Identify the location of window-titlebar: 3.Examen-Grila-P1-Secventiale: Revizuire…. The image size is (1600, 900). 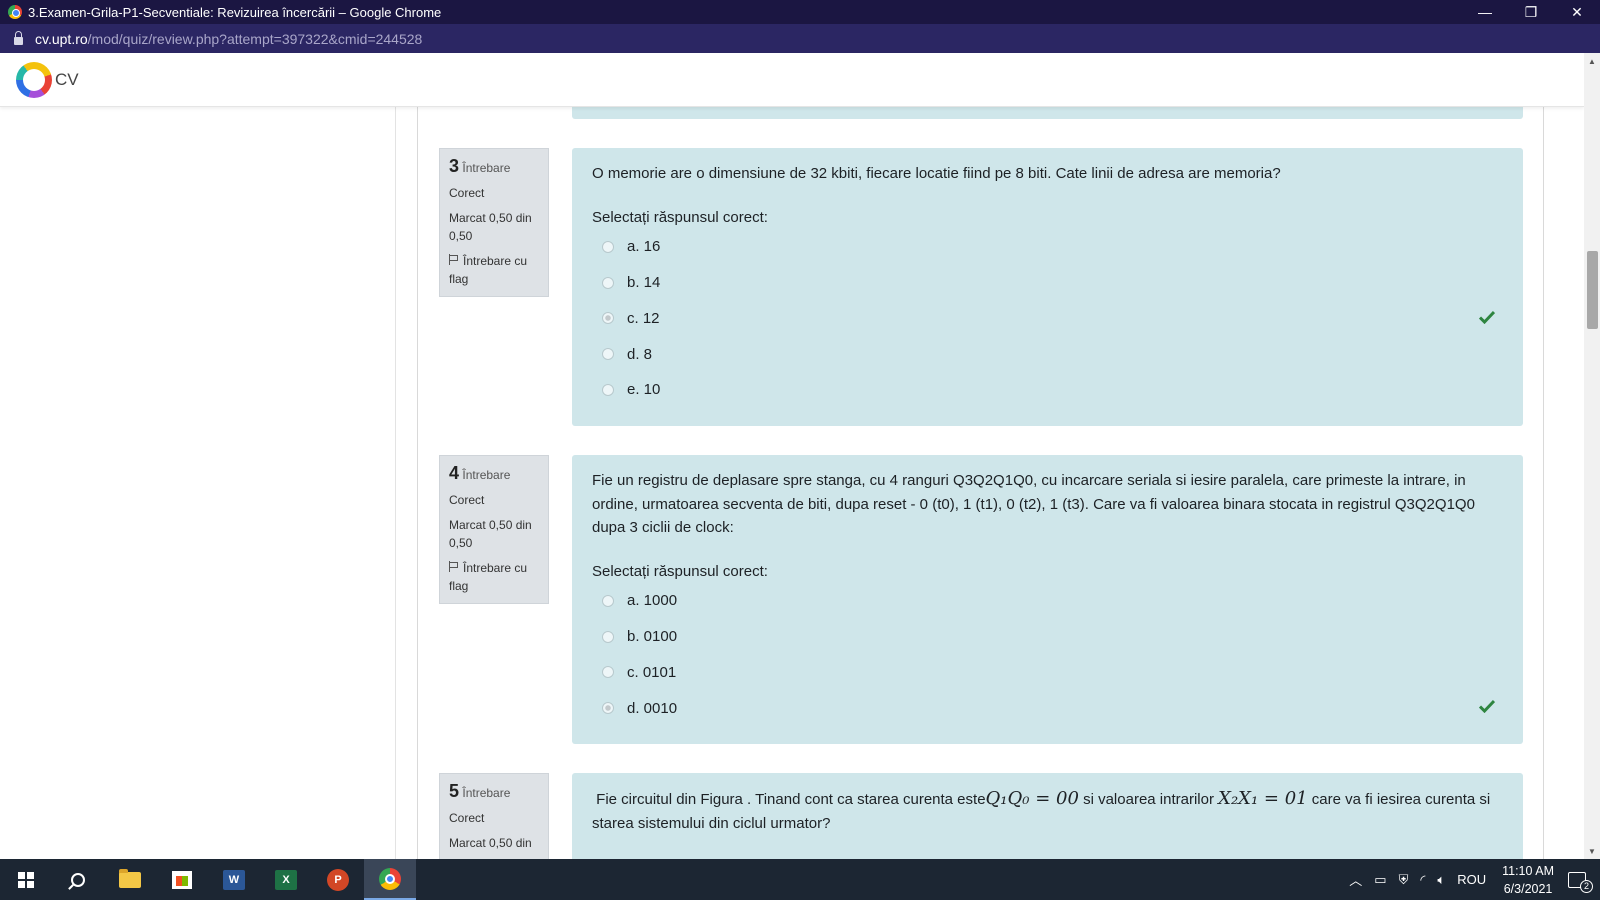
(800, 12).